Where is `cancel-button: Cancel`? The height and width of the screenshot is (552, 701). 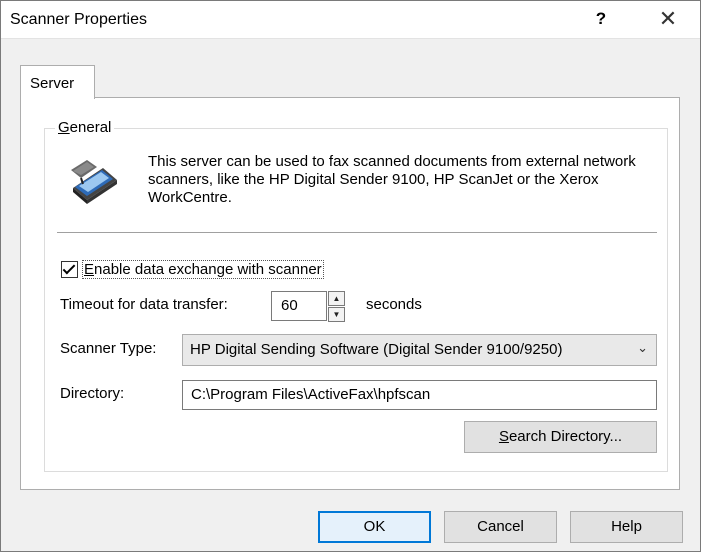
cancel-button: Cancel is located at coordinates (500, 527).